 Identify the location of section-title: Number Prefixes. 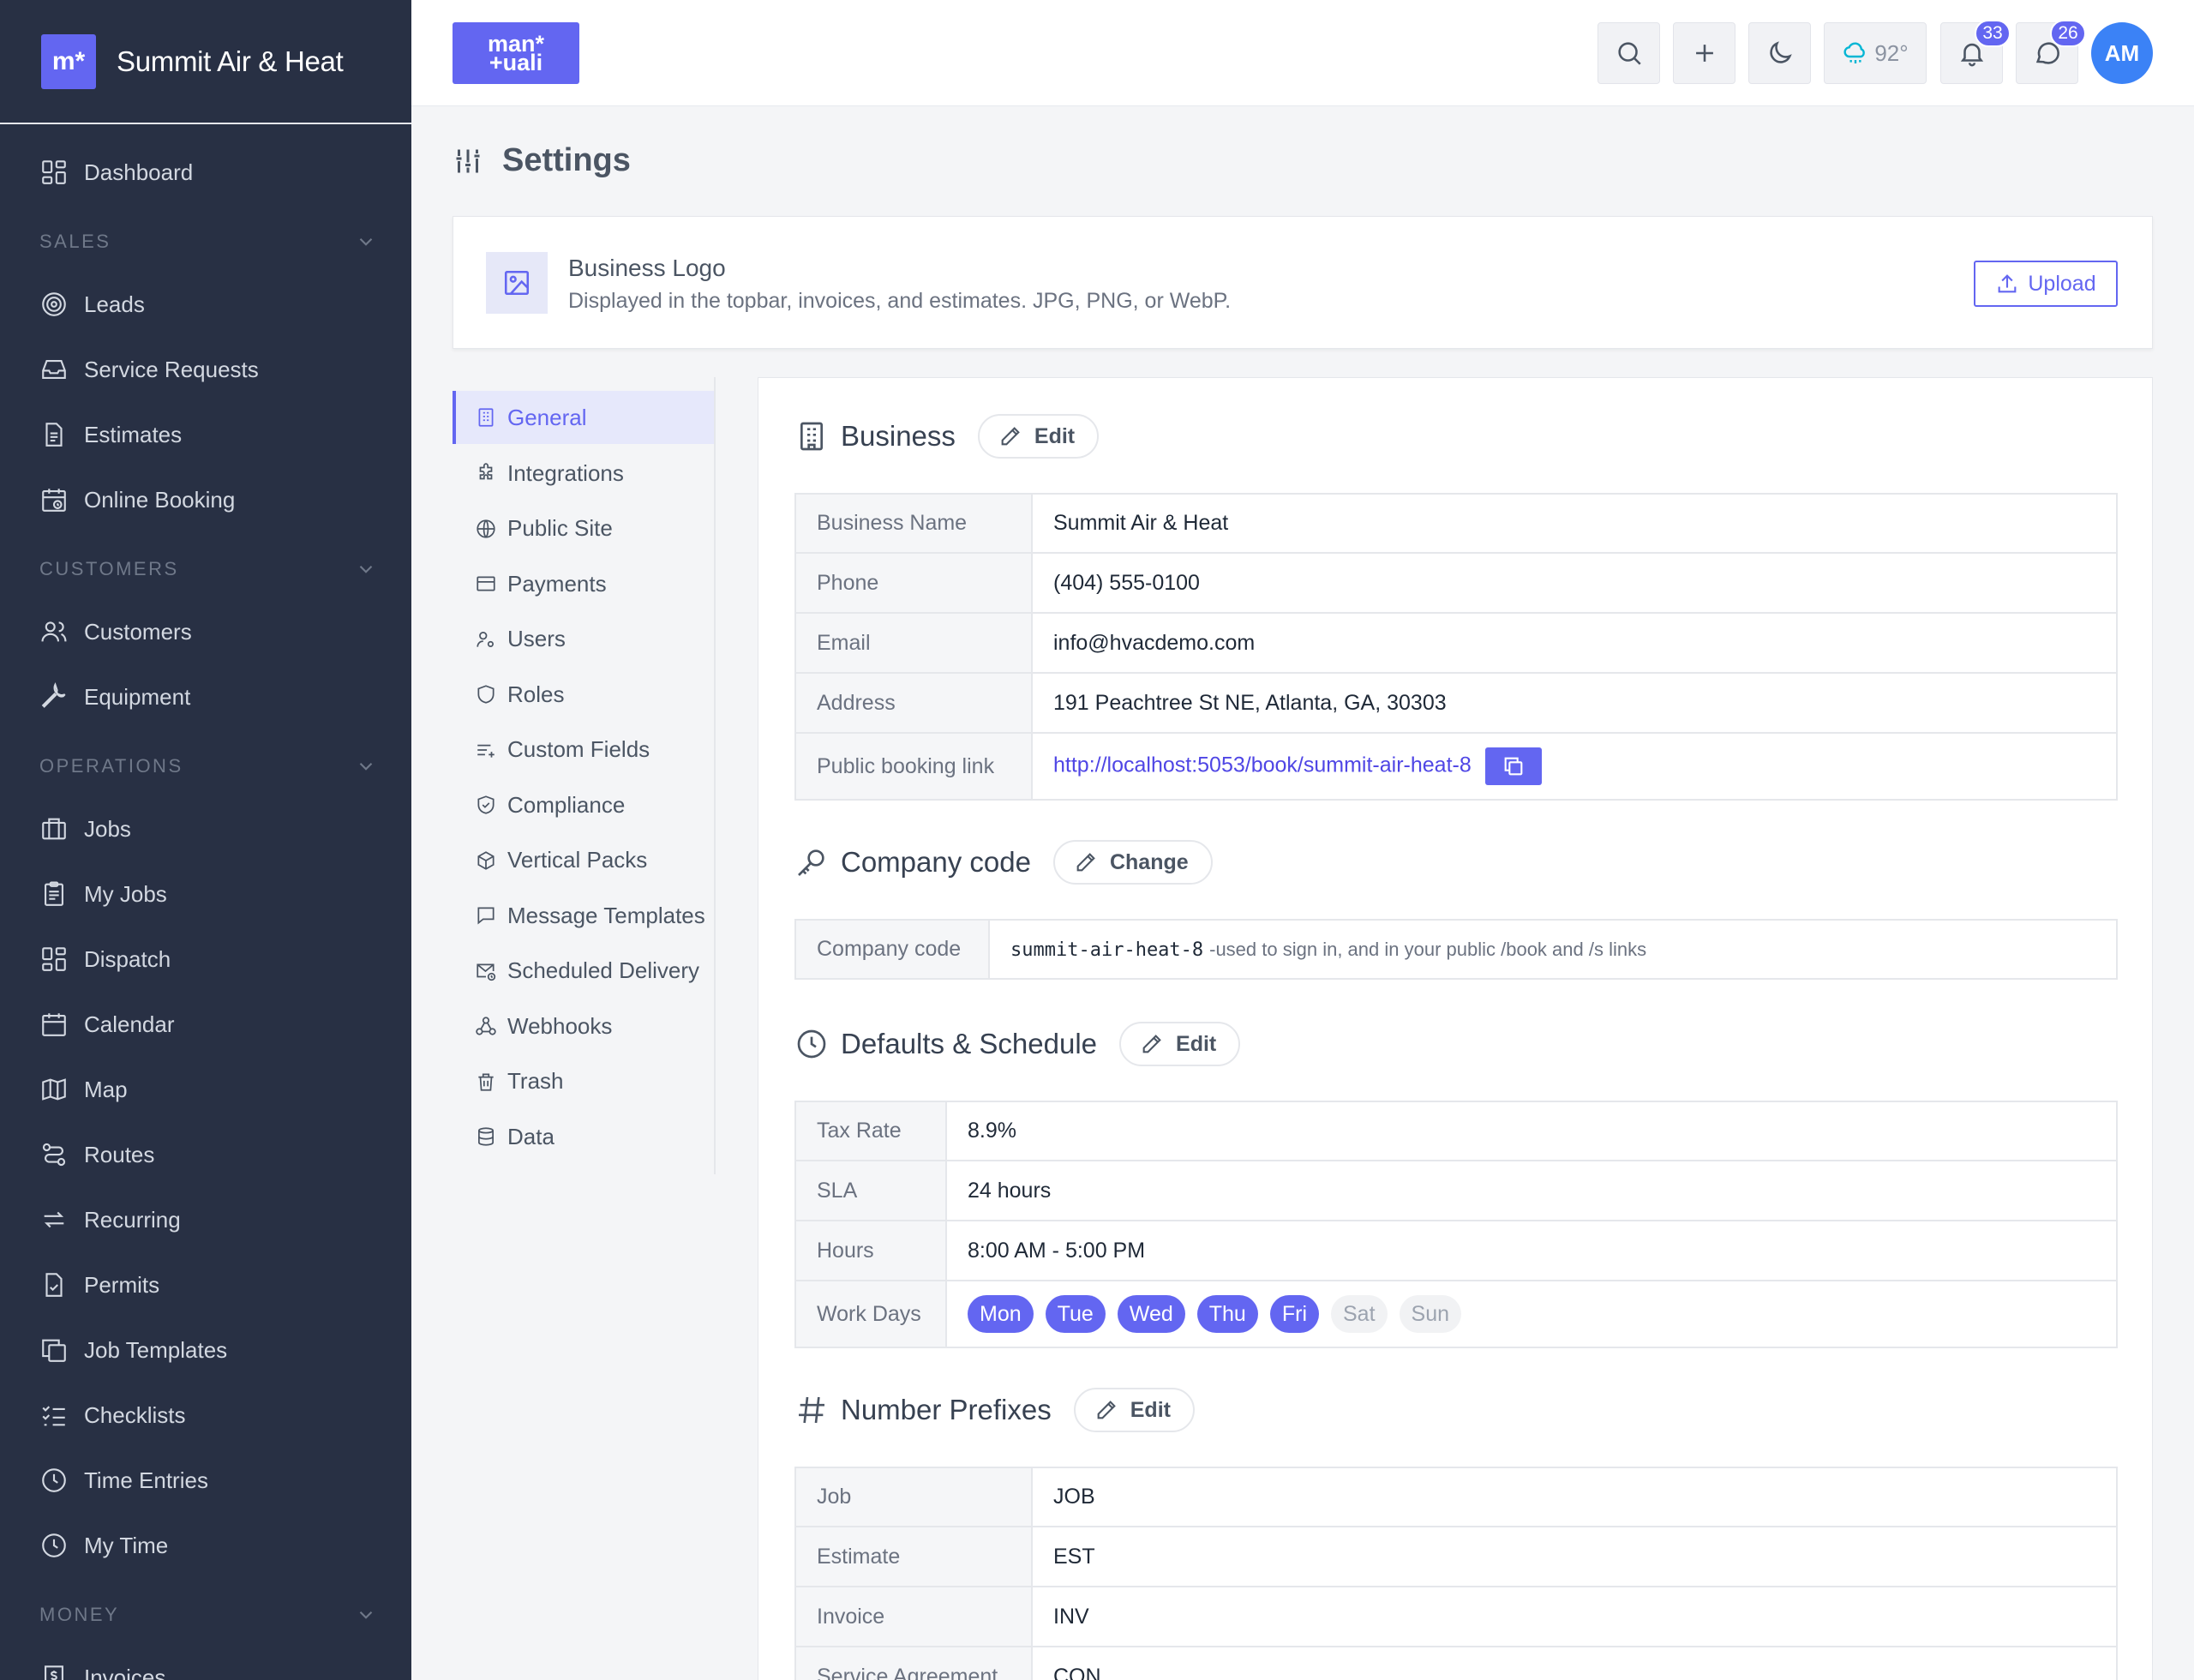
(946, 1409).